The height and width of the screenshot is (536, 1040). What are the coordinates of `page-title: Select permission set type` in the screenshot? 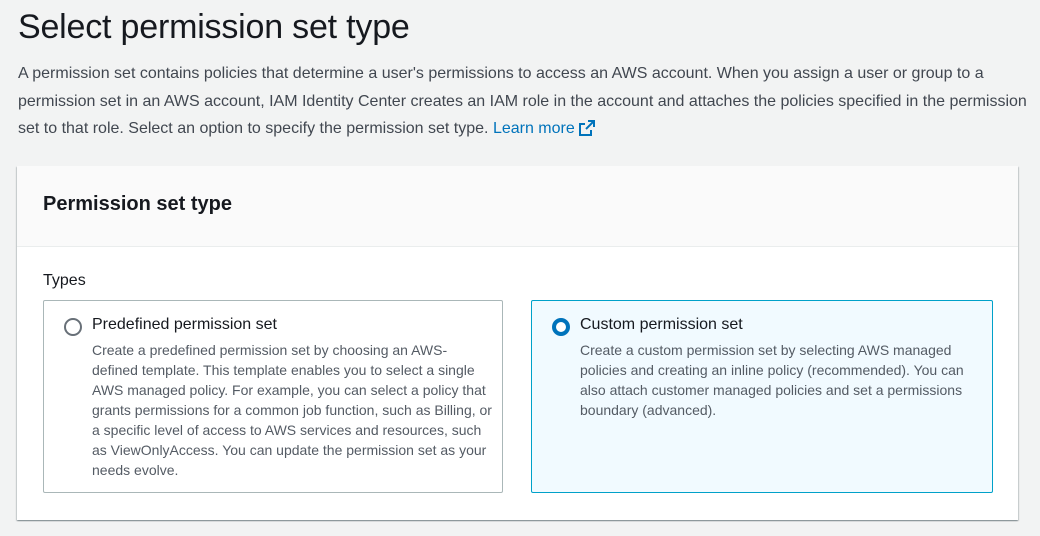 It's located at (214, 27).